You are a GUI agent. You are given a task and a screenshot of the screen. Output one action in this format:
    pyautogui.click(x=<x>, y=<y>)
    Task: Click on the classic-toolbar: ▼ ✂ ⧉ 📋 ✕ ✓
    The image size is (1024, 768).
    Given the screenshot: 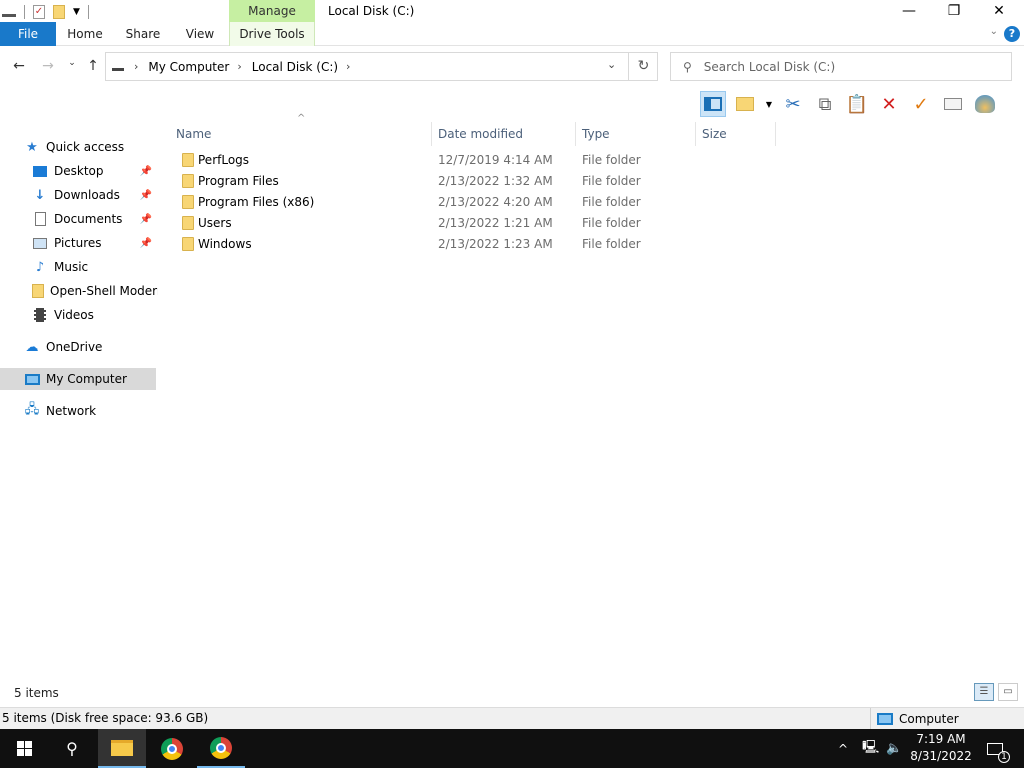 What is the action you would take?
    pyautogui.click(x=849, y=104)
    